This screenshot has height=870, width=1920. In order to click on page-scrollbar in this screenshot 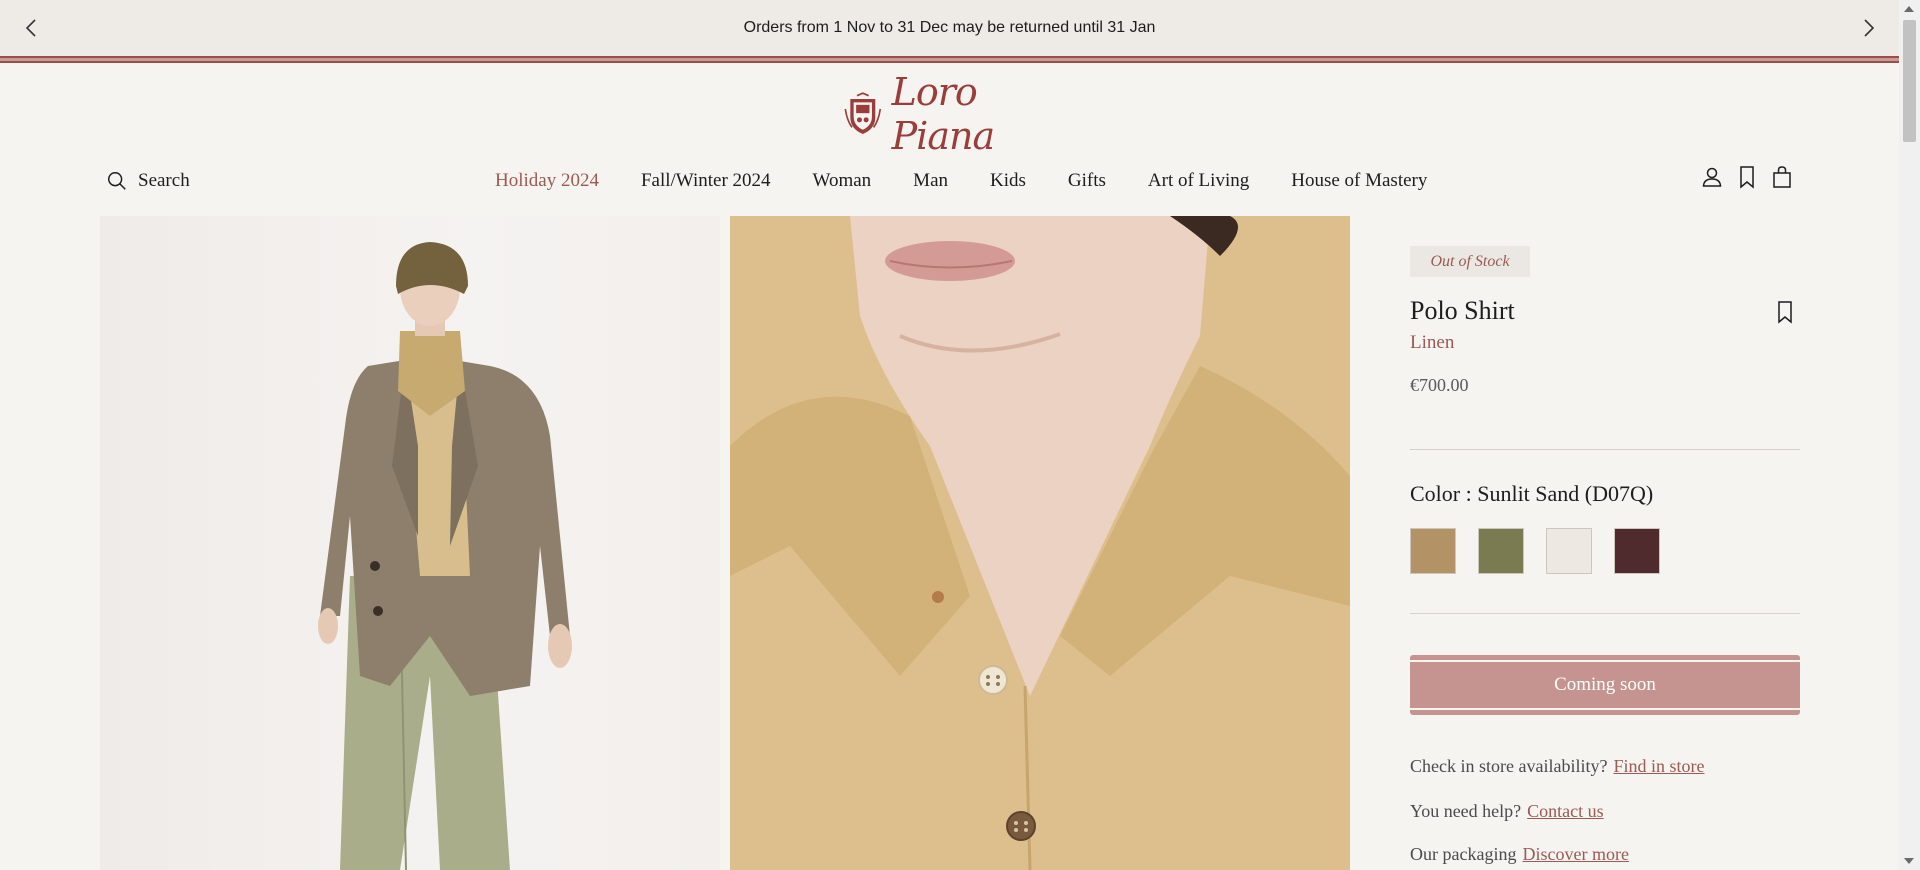, I will do `click(1909, 435)`.